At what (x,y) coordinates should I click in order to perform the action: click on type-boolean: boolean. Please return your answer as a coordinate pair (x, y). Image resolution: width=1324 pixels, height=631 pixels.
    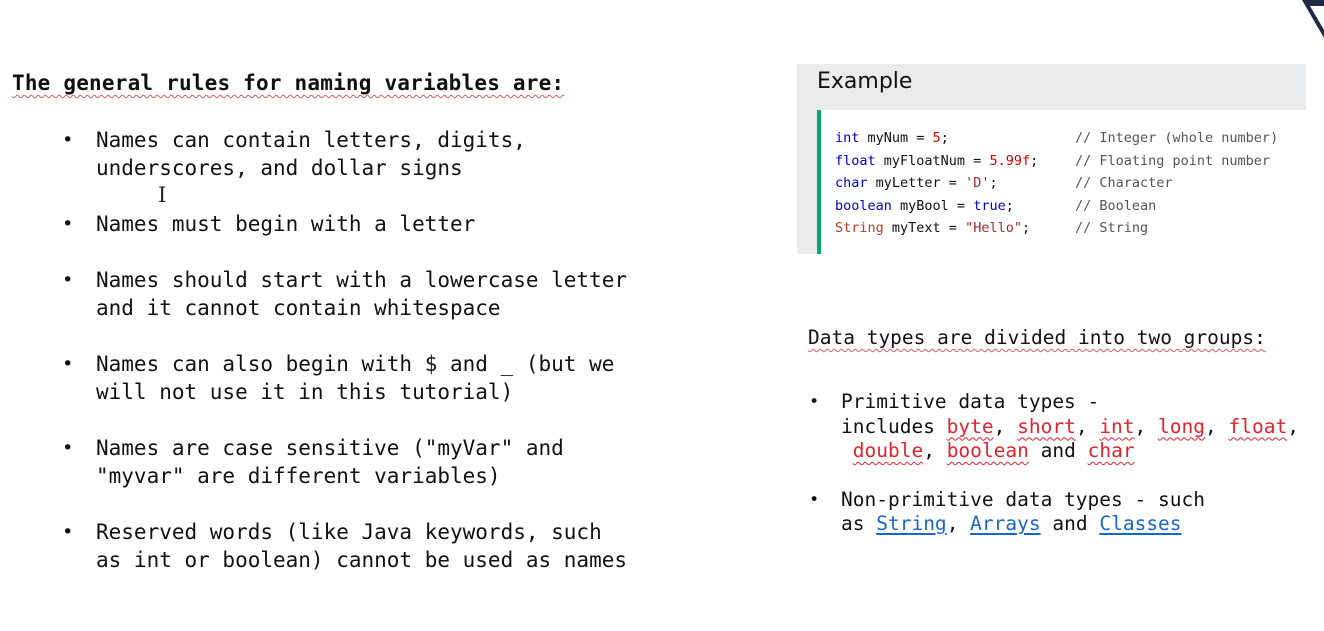
    Looking at the image, I should click on (987, 450).